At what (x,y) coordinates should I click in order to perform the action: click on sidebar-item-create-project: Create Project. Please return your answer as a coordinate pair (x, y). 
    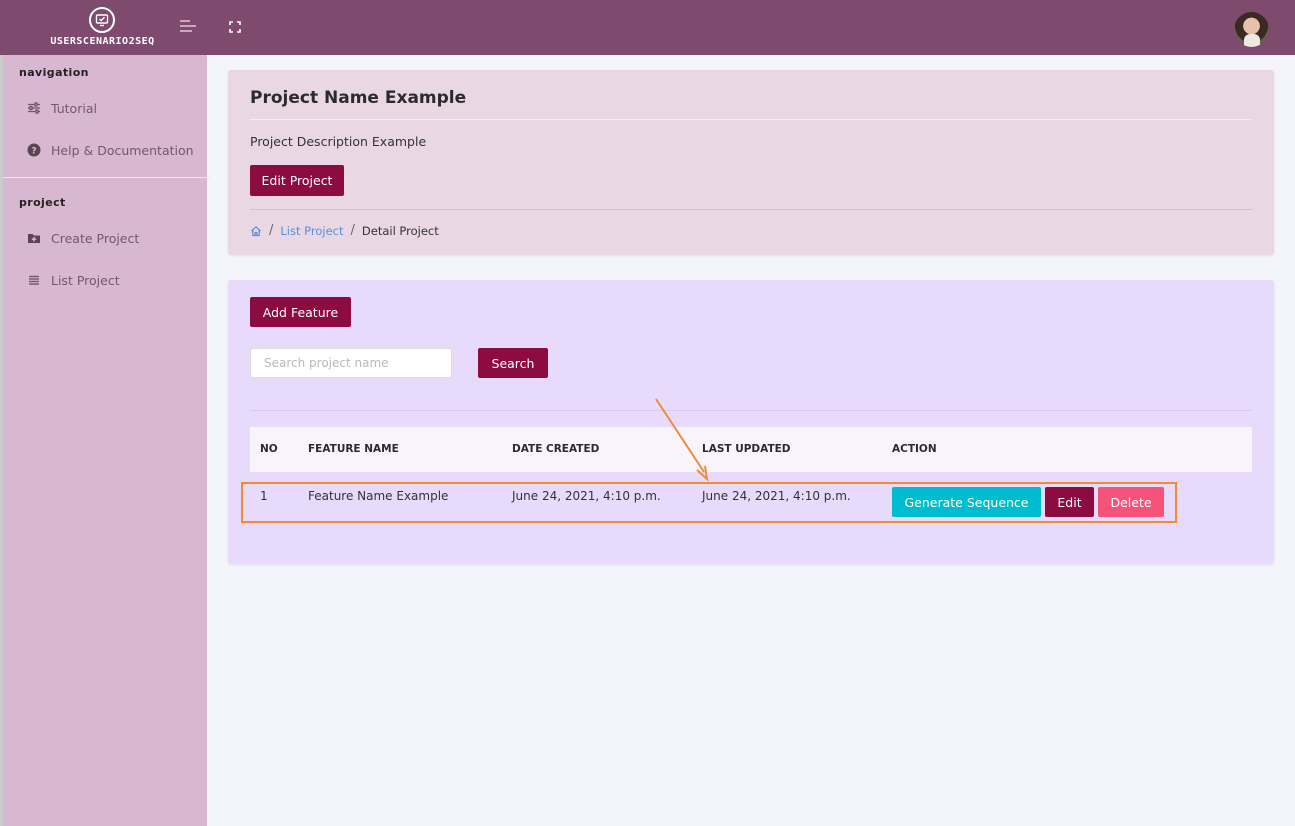
    Looking at the image, I should click on (83, 238).